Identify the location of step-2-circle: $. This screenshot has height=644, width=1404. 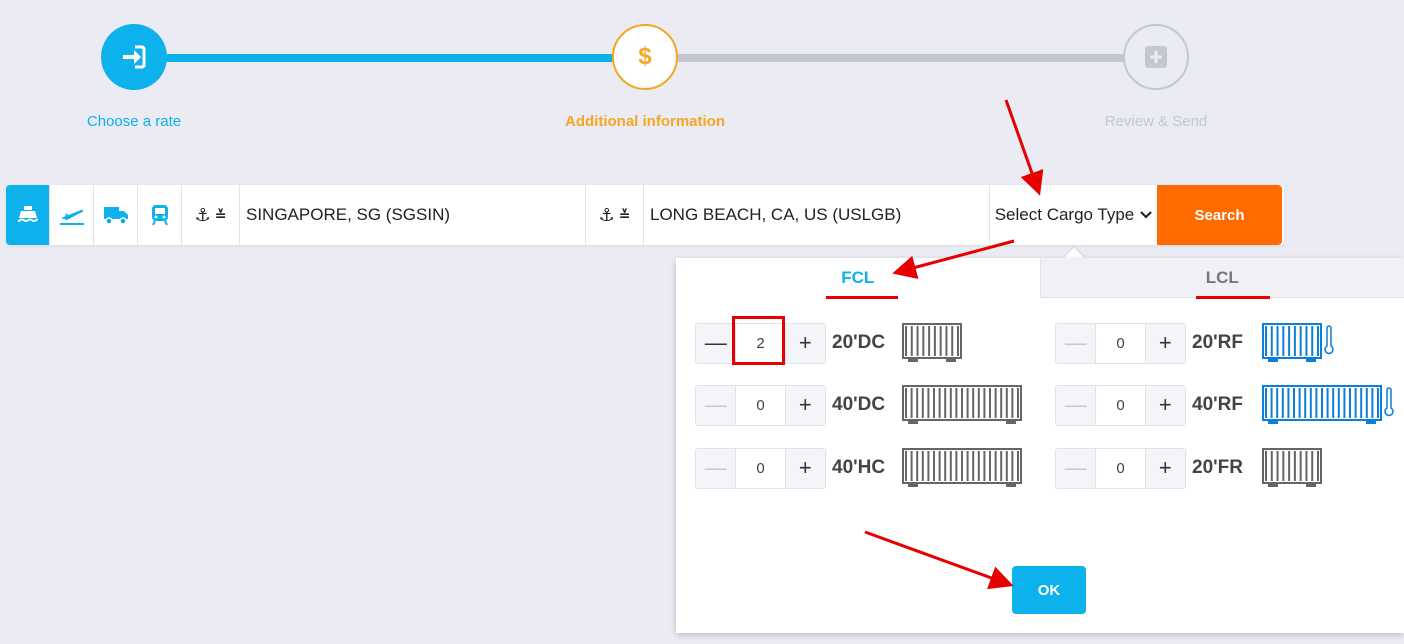
(645, 57).